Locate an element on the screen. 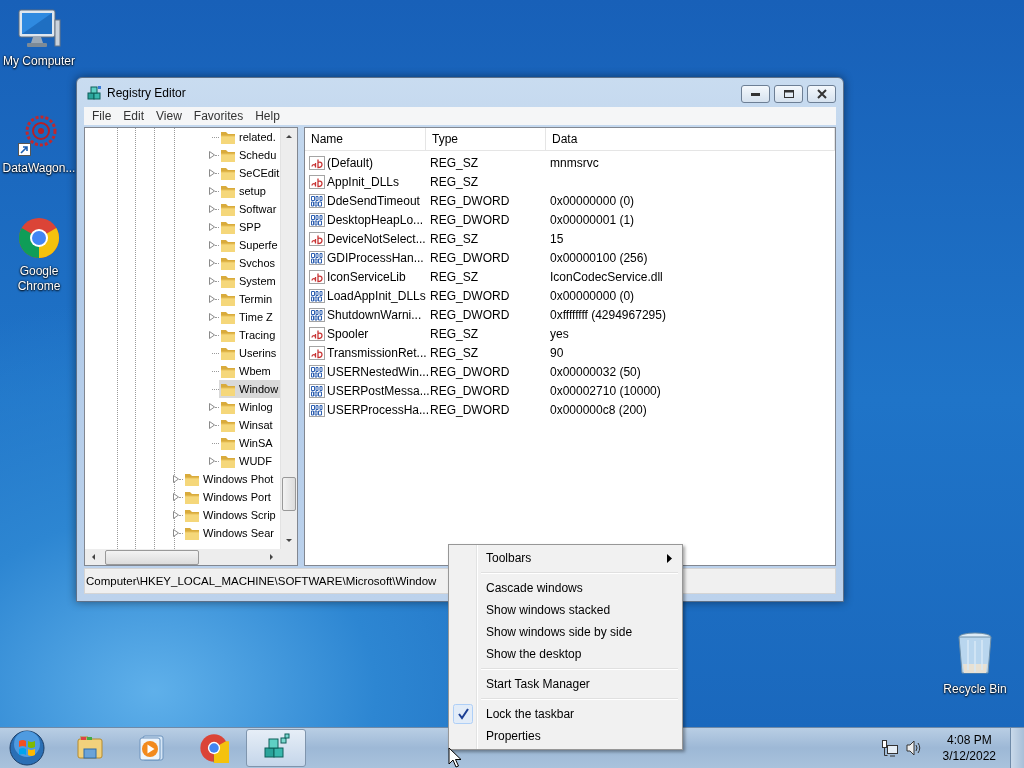  menu-item: Show windows side by side is located at coordinates (565, 632).